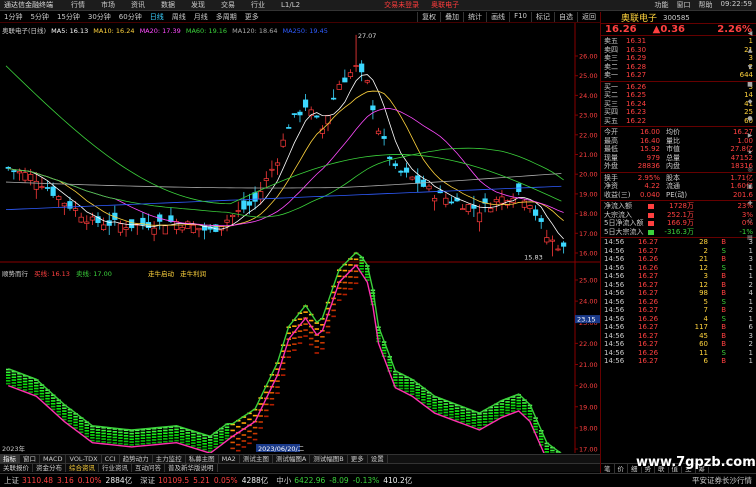  Describe the element at coordinates (202, 459) in the screenshot. I see `tab-private-main: 私募主图` at that location.